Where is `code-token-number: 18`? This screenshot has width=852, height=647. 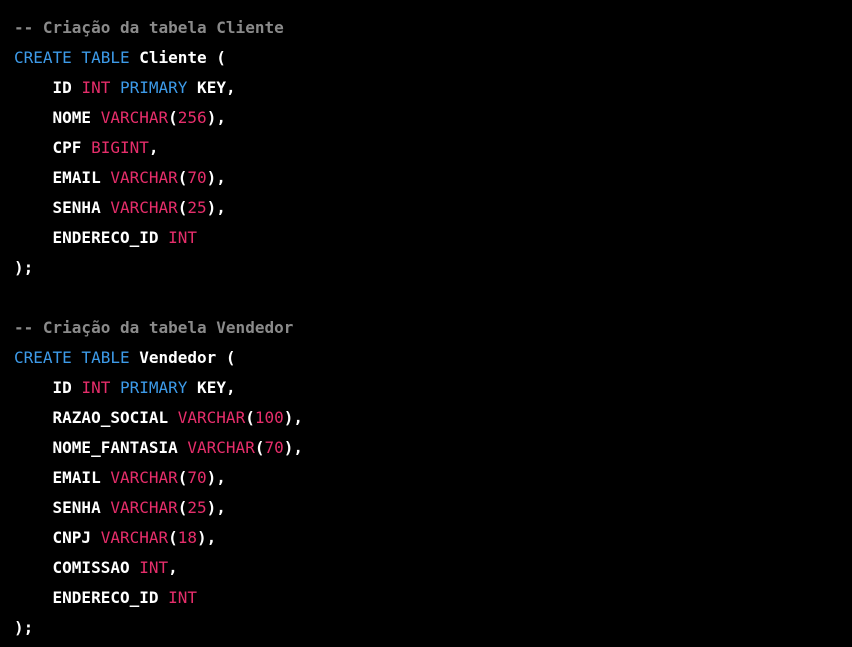 code-token-number: 18 is located at coordinates (187, 537).